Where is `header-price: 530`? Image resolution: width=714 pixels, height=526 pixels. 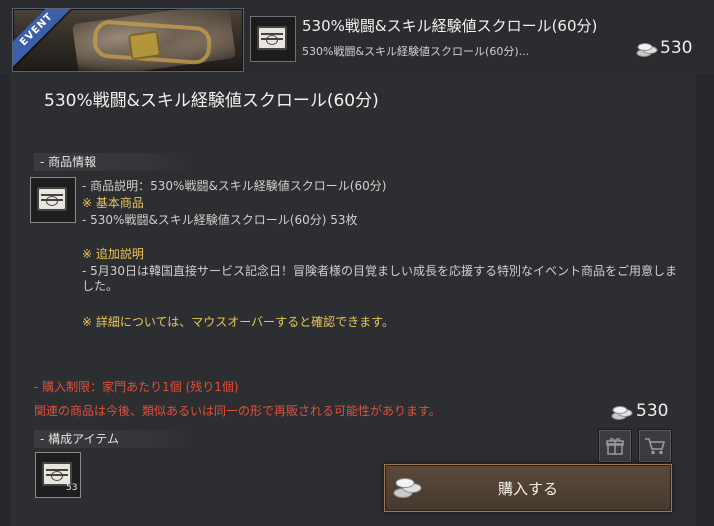 header-price: 530 is located at coordinates (676, 48).